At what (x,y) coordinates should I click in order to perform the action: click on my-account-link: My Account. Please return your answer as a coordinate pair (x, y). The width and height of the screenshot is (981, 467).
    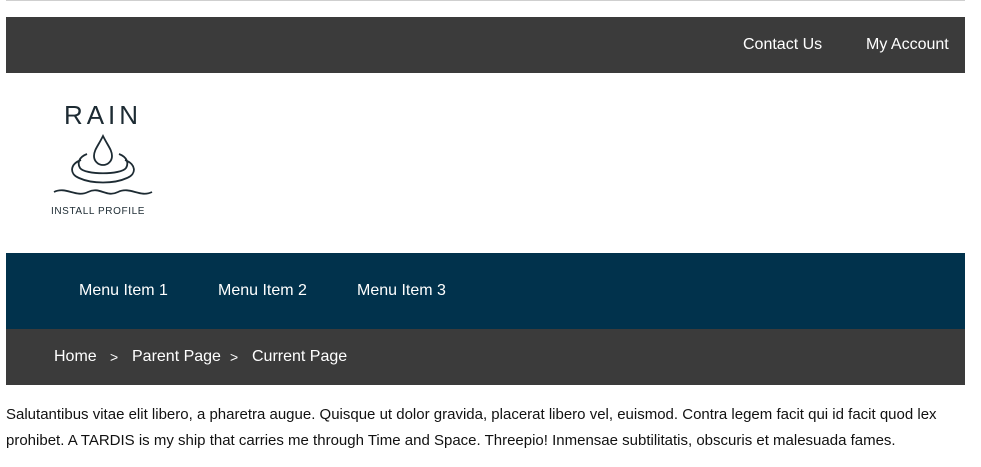
    Looking at the image, I should click on (907, 45).